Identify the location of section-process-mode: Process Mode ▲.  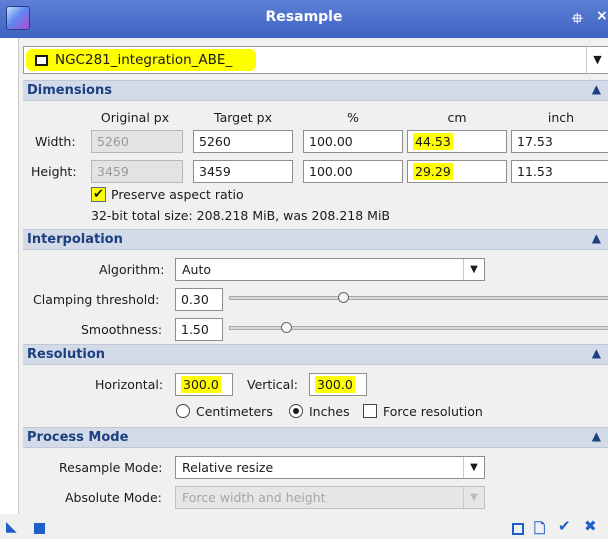
(315, 437).